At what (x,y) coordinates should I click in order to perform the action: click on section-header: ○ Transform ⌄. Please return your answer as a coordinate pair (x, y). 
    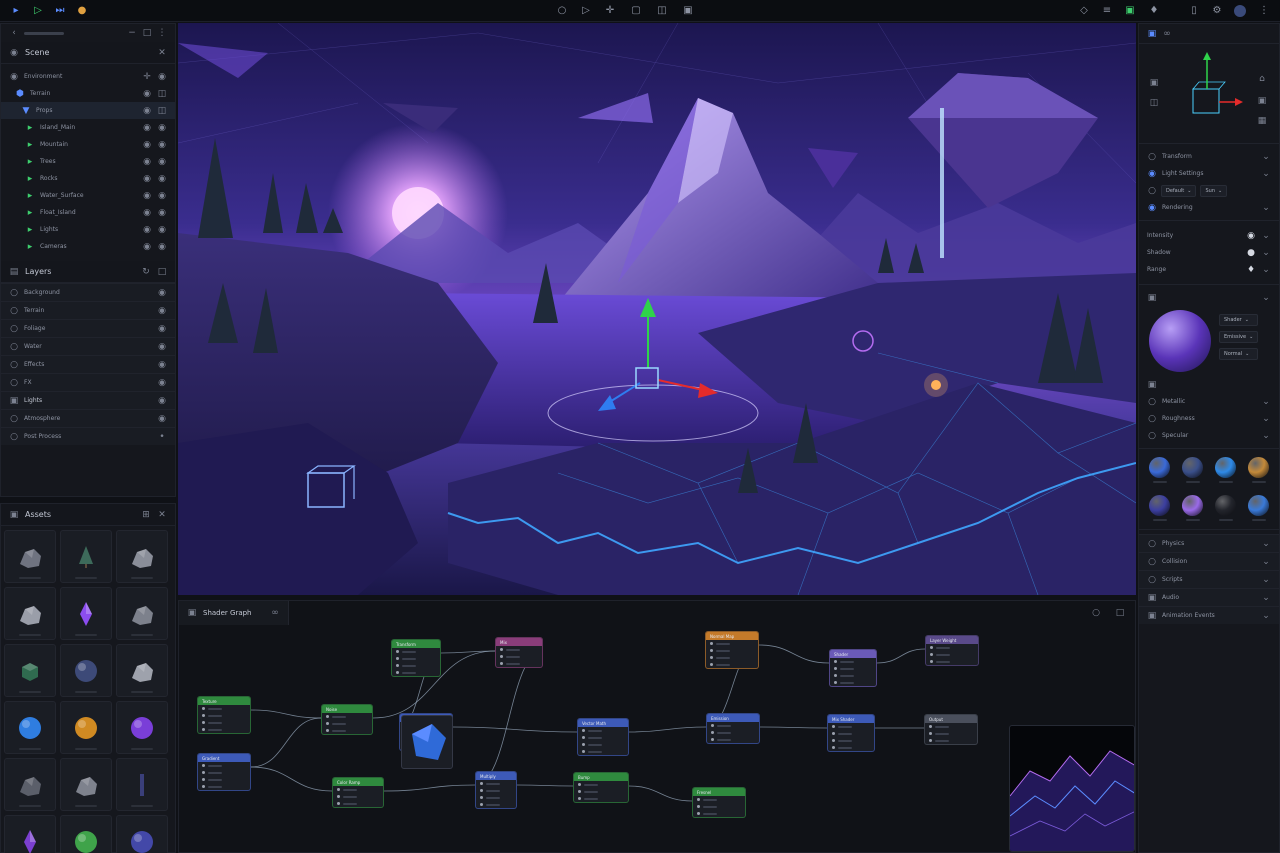
    Looking at the image, I should click on (1209, 156).